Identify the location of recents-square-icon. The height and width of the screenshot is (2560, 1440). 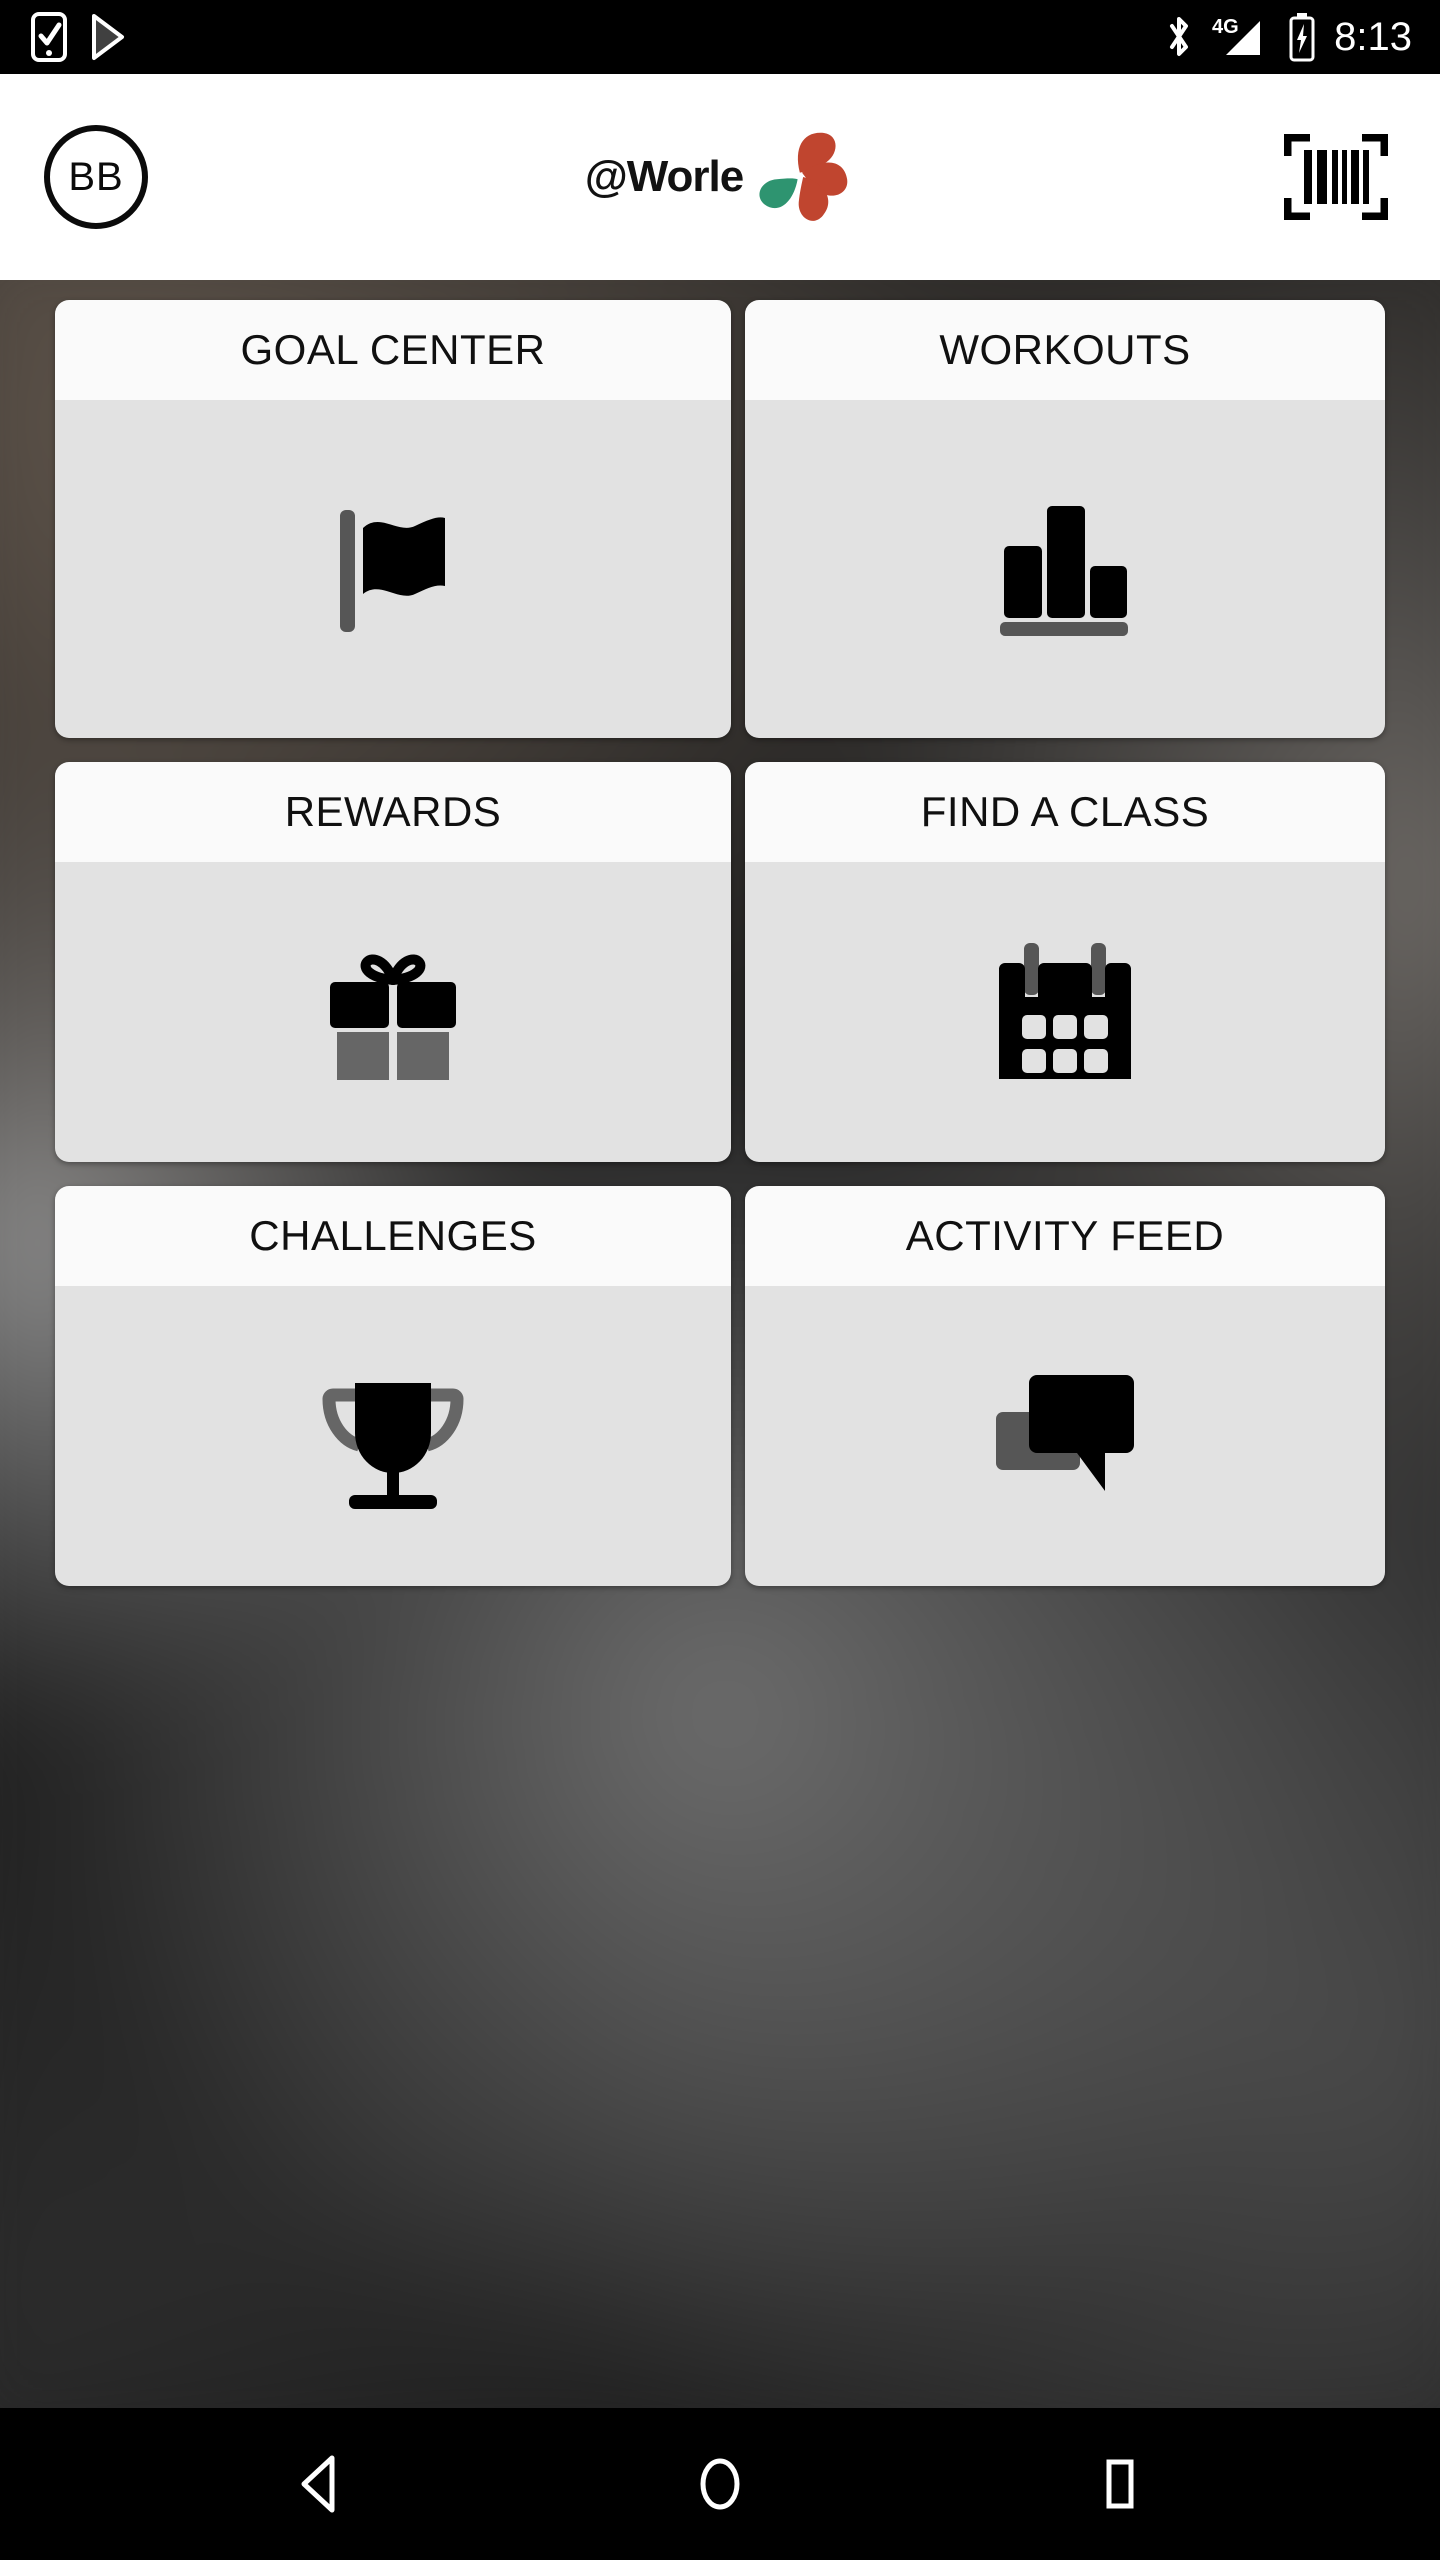
(1120, 2484).